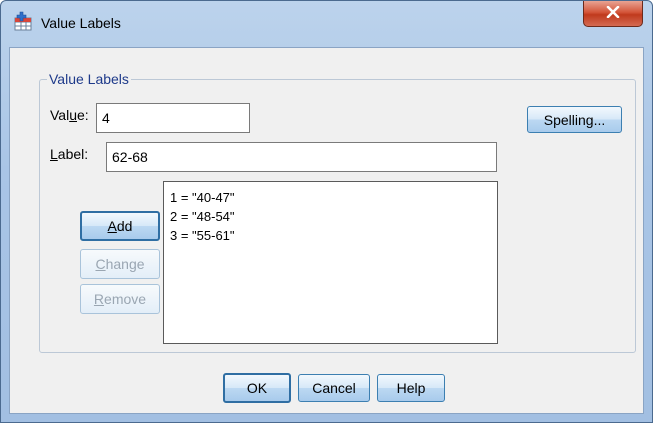  Describe the element at coordinates (69, 115) in the screenshot. I see `value-label: Value:` at that location.